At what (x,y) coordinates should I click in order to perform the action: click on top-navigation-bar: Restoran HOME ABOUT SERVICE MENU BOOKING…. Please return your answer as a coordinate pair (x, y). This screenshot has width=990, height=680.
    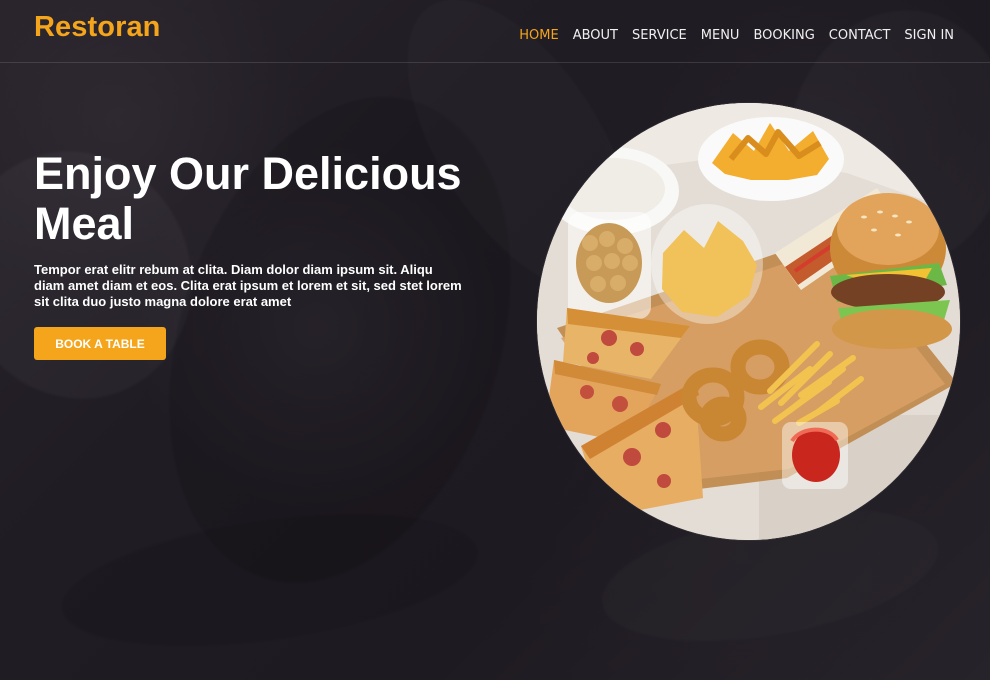
    Looking at the image, I should click on (495, 31).